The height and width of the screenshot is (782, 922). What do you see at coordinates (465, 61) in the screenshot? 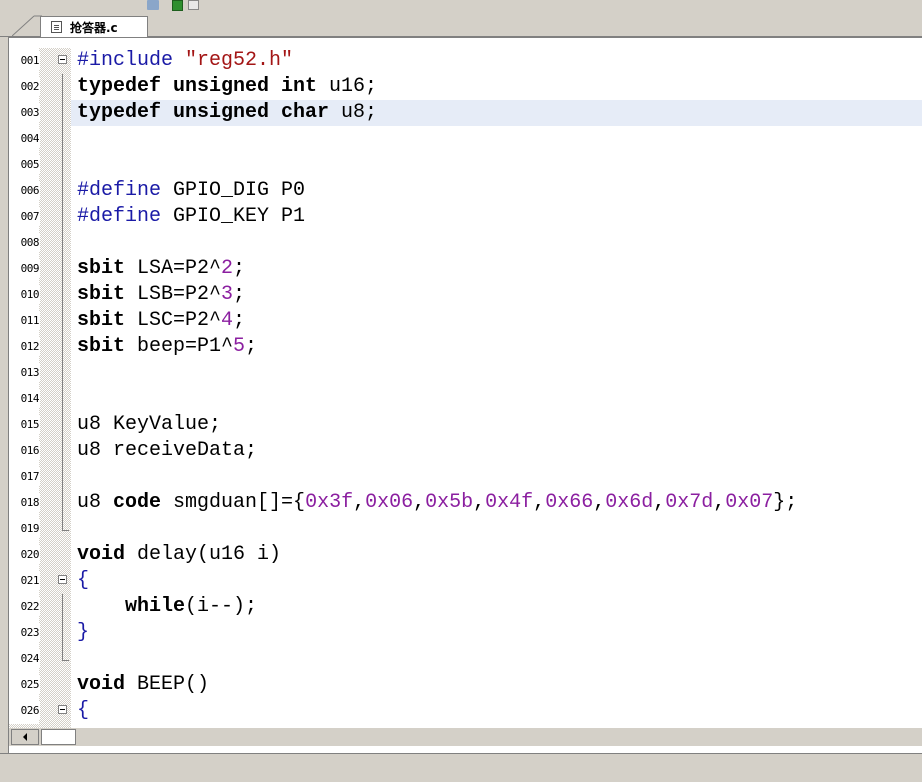
I see `code-line: 001 #include "reg52.h"` at bounding box center [465, 61].